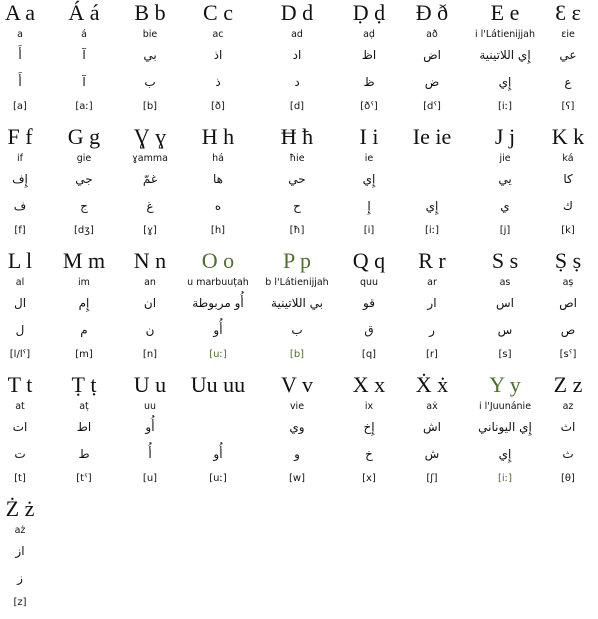 The height and width of the screenshot is (619, 598). What do you see at coordinates (568, 406) in the screenshot?
I see `letter-name: az` at bounding box center [568, 406].